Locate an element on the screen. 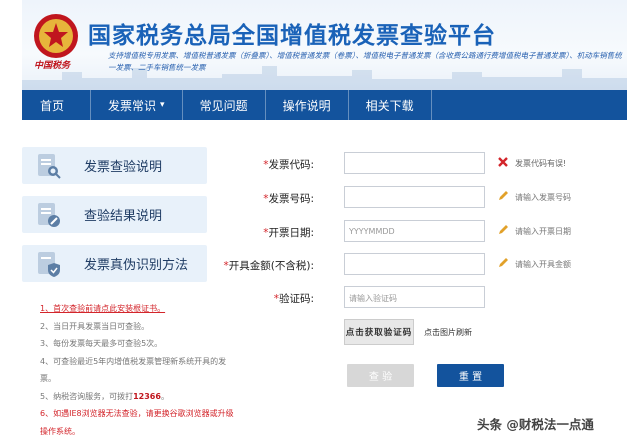 The image size is (640, 442). form-row-invoice-code: *发票代码: 发票代码有误! is located at coordinates (320, 164).